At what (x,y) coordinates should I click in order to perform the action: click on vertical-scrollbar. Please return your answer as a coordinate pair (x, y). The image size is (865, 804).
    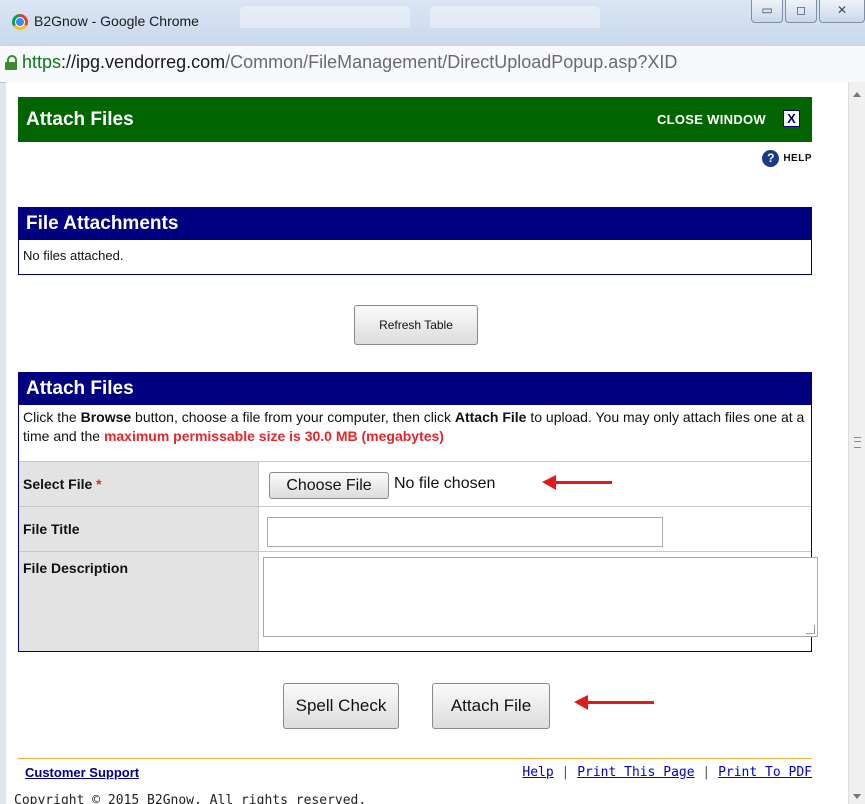
    Looking at the image, I should click on (856, 443).